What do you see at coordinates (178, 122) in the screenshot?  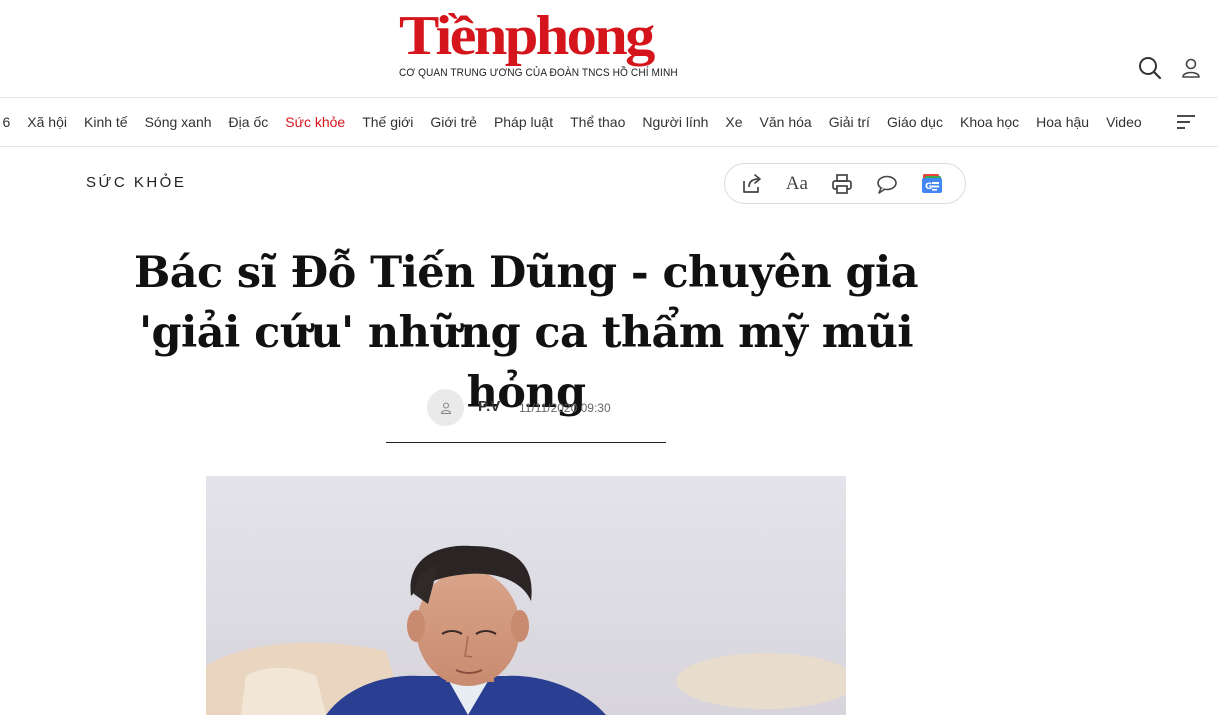 I see `nav-item-song-xanh: Sóng xanh` at bounding box center [178, 122].